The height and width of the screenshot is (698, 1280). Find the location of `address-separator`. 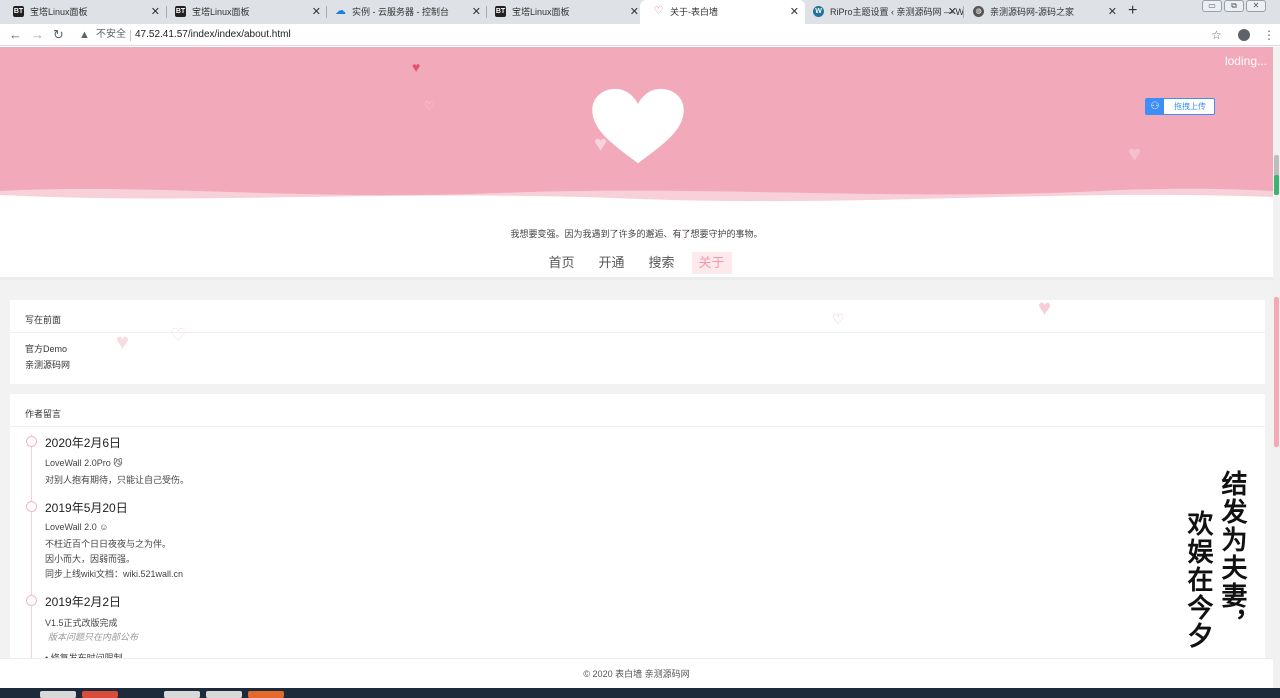

address-separator is located at coordinates (130, 35).